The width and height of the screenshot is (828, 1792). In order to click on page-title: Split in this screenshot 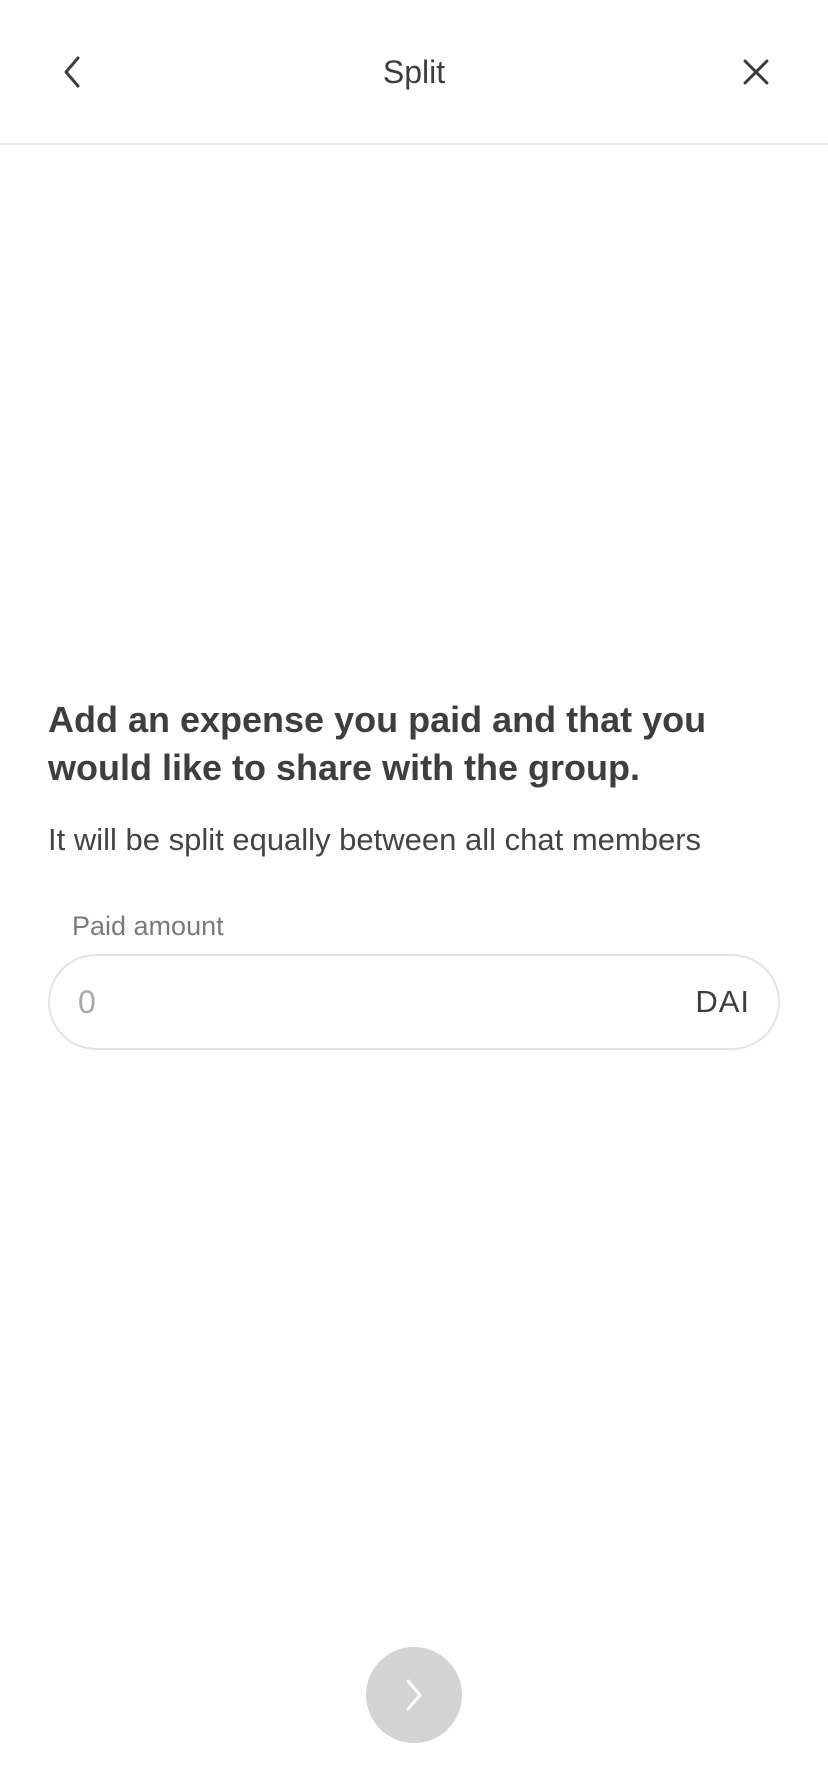, I will do `click(414, 72)`.